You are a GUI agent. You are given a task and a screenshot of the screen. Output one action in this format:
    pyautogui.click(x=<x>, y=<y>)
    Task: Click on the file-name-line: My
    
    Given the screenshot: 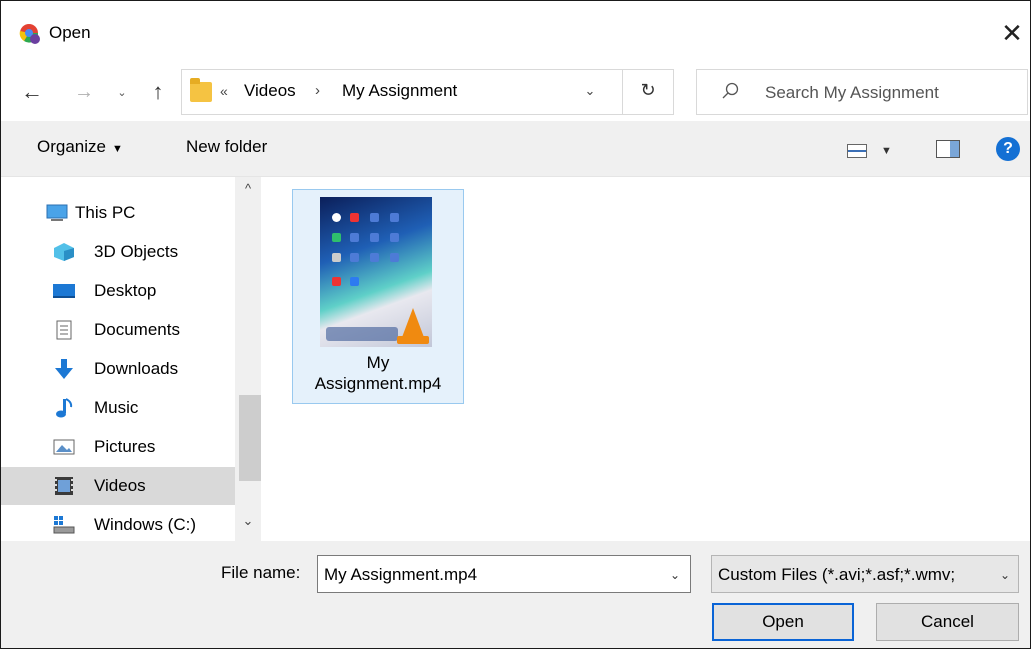 What is the action you would take?
    pyautogui.click(x=378, y=362)
    